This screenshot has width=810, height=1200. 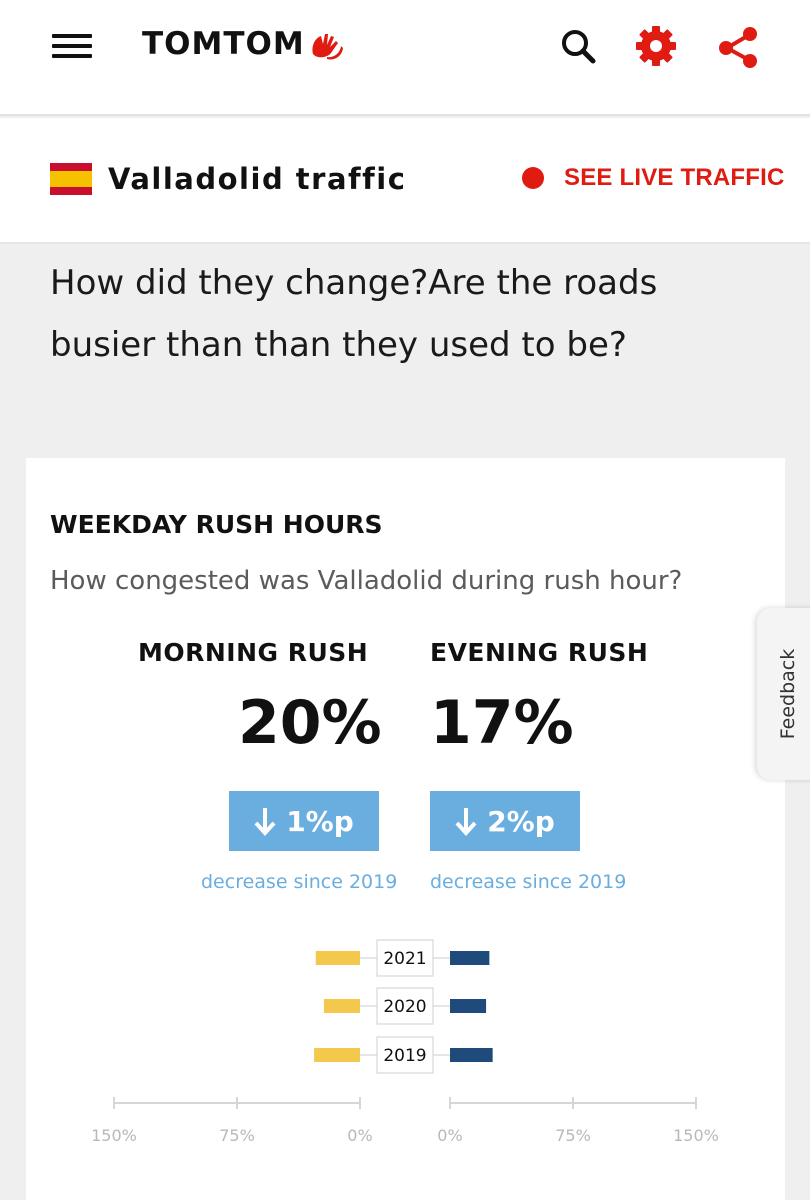 What do you see at coordinates (71, 179) in the screenshot?
I see `spain-flag-icon` at bounding box center [71, 179].